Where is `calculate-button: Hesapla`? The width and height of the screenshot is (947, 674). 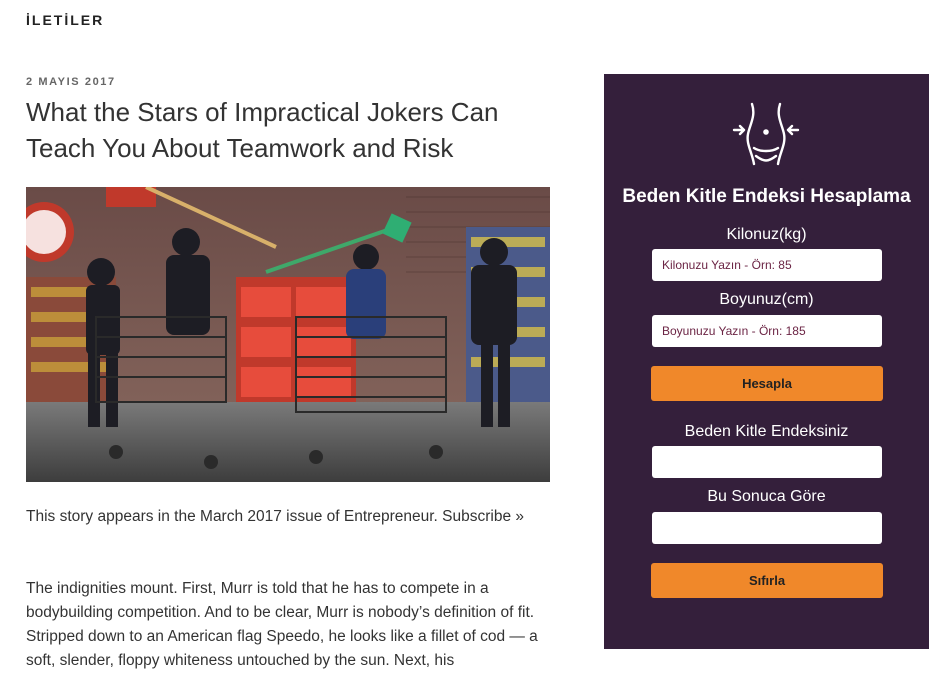
calculate-button: Hesapla is located at coordinates (767, 383).